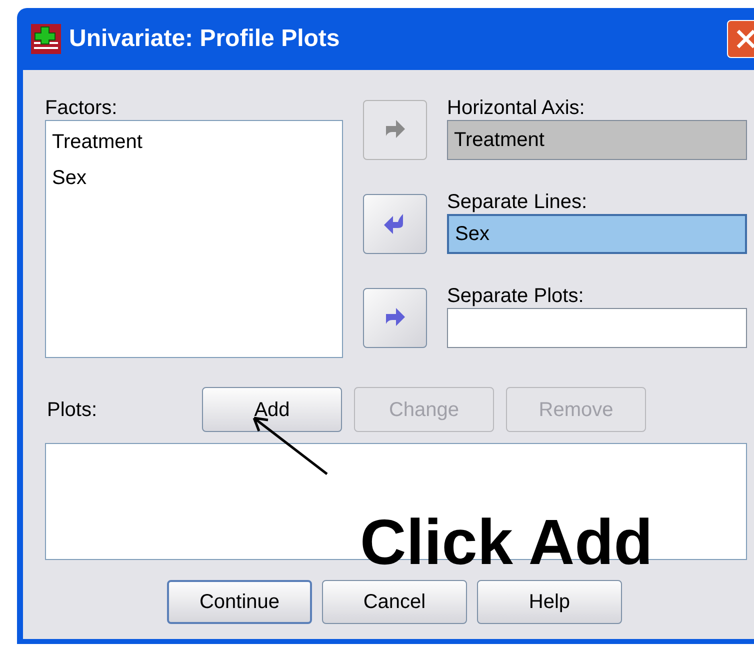 The image size is (754, 647). I want to click on dialog-button: Continue, so click(239, 602).